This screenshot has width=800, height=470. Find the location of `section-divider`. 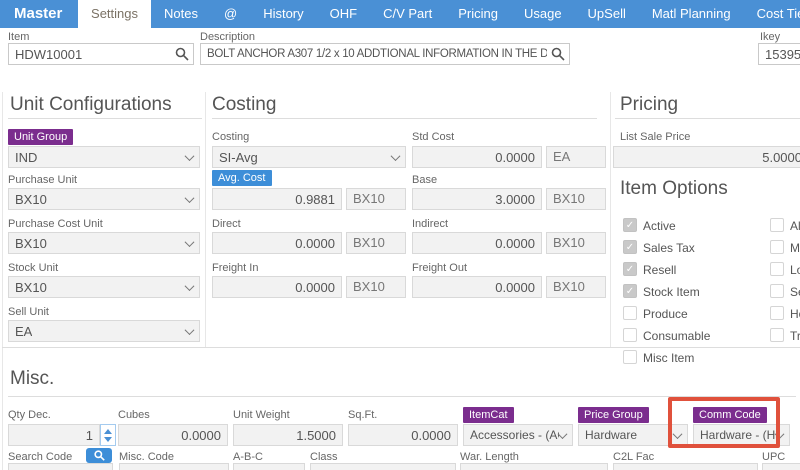

section-divider is located at coordinates (401, 347).